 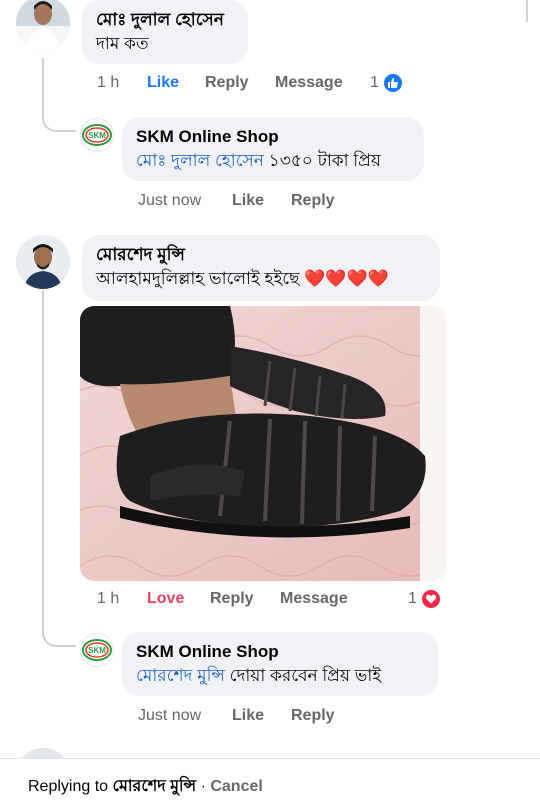 I want to click on mention-link: মোঃ দুলাল হোসেন, so click(x=200, y=160).